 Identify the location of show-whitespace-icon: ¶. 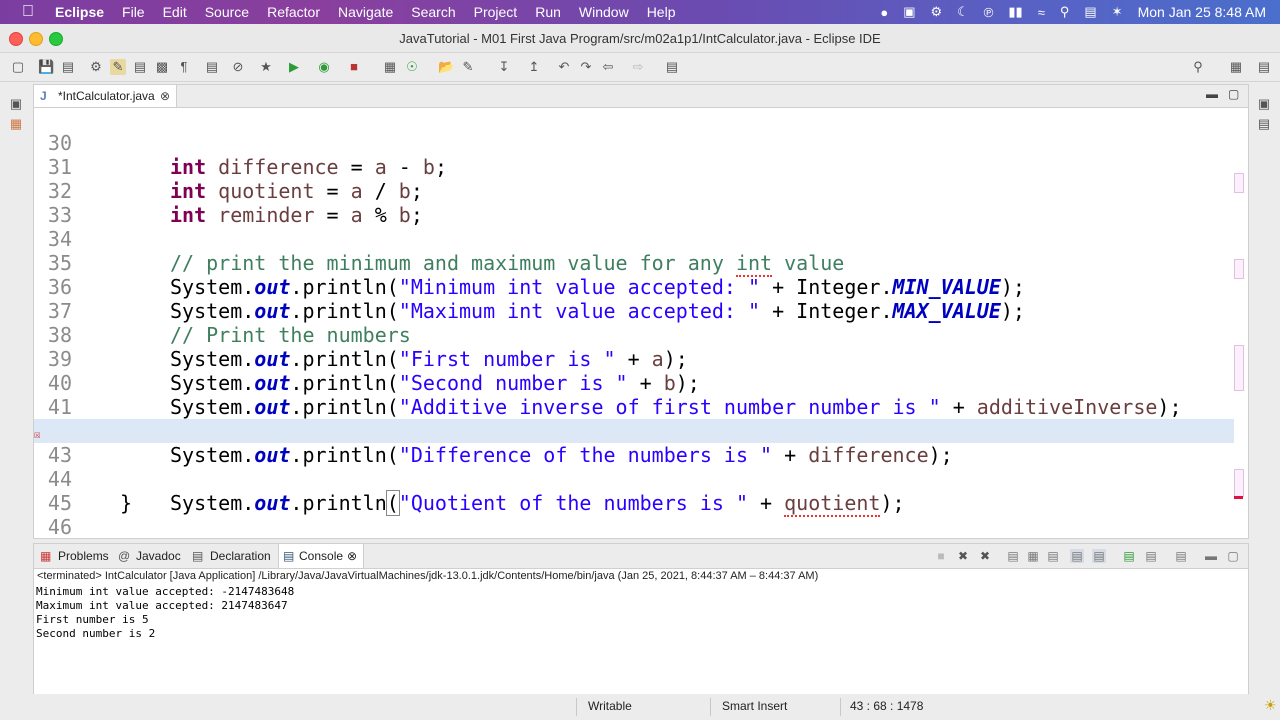
(184, 67).